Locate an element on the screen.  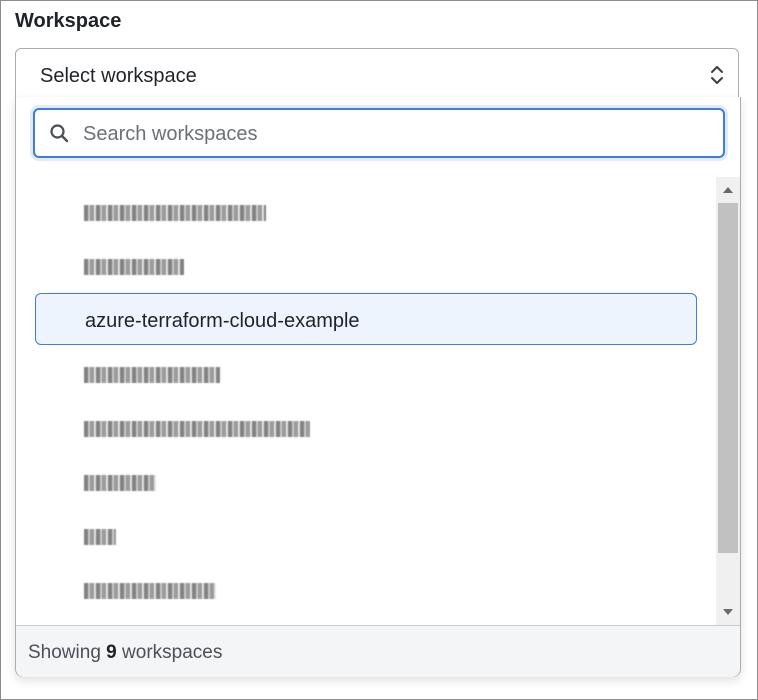
scroll-up-arrow-icon is located at coordinates (728, 190).